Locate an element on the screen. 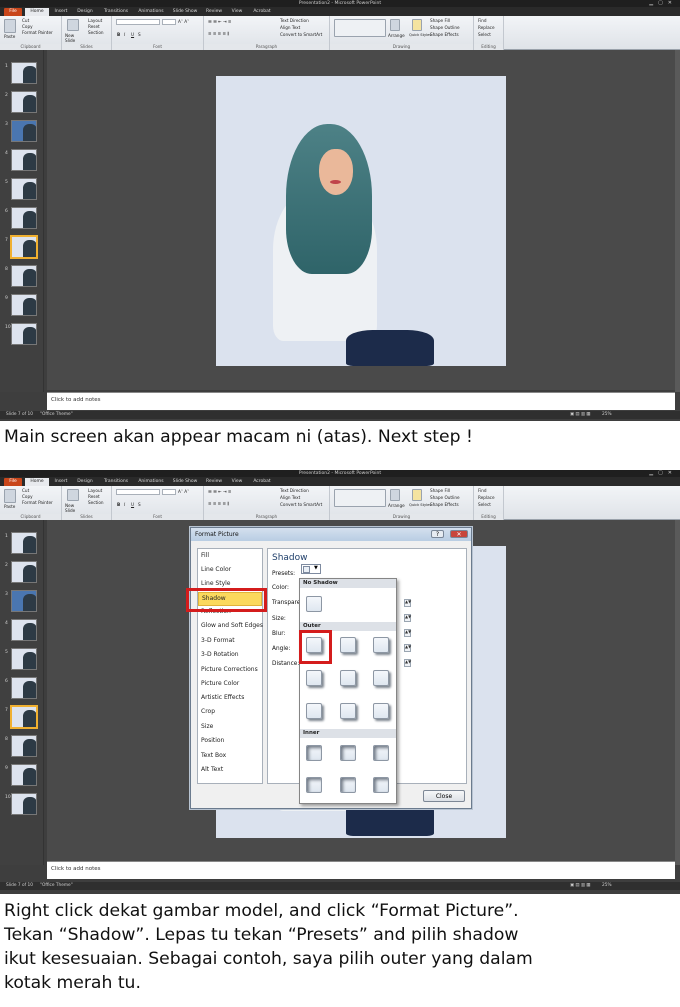 The image size is (680, 1007). category-line-style: Line Style is located at coordinates (215, 583).